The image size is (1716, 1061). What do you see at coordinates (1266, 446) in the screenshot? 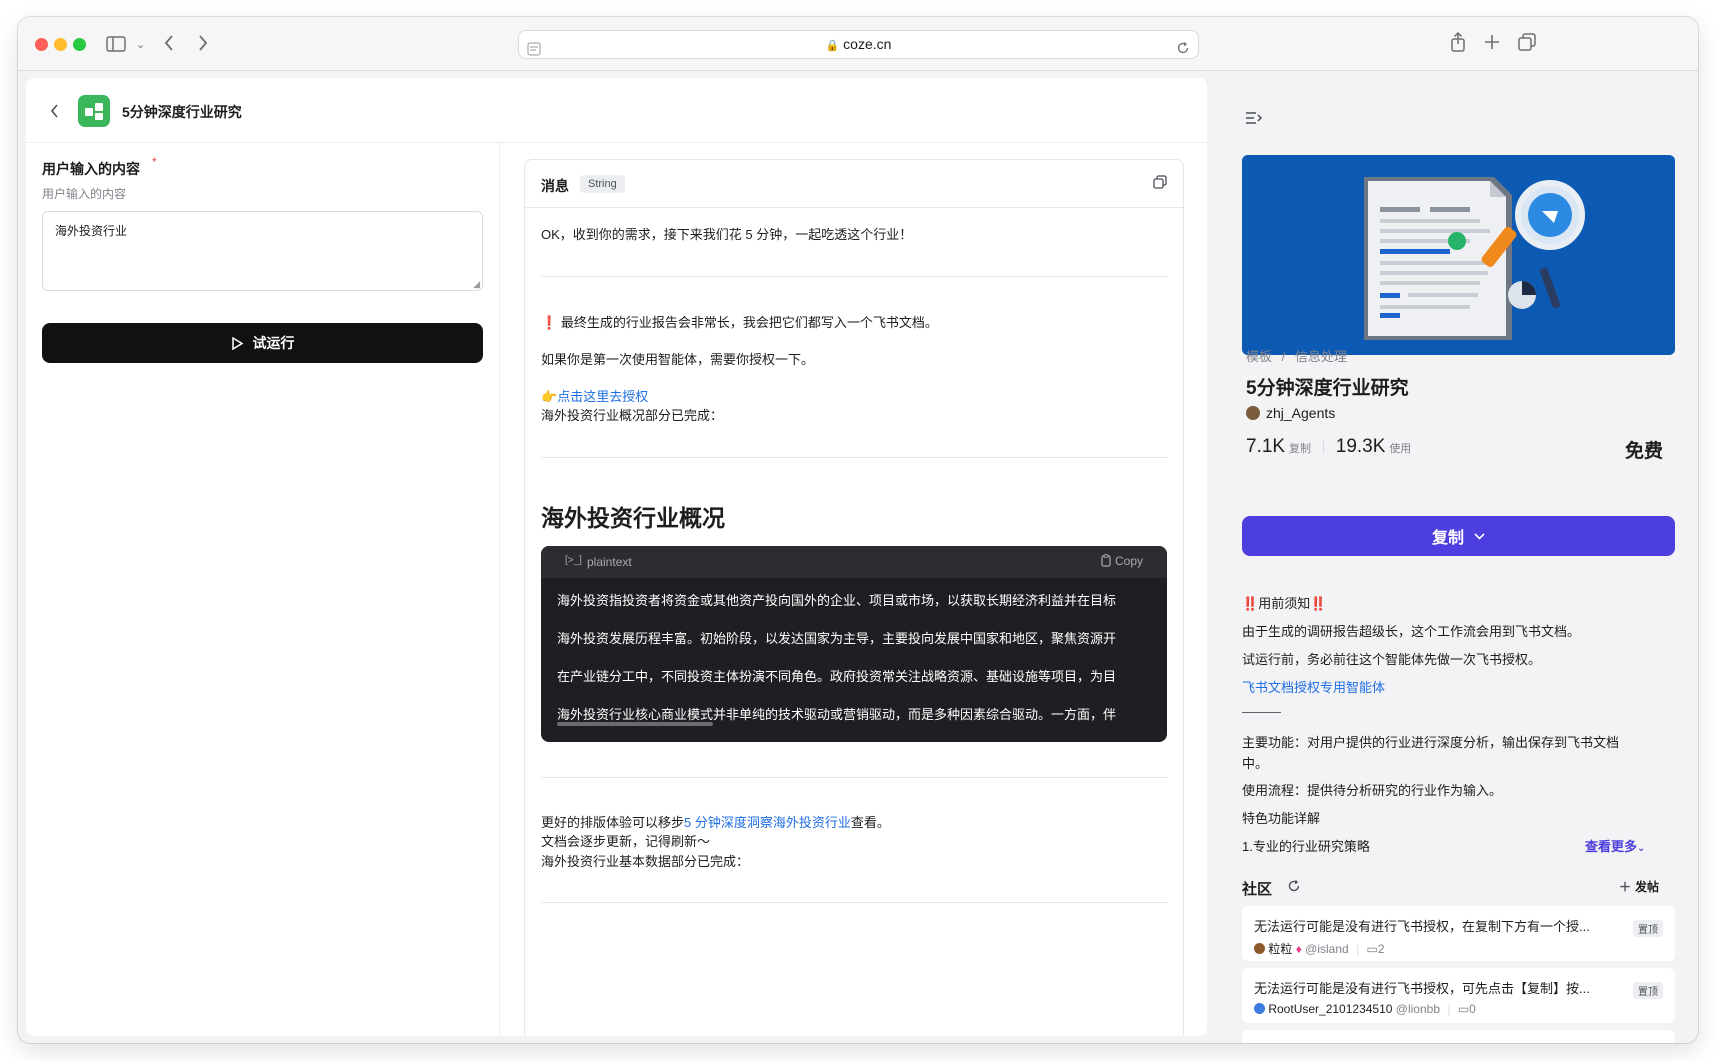
I see `copies-count: 7.1K` at bounding box center [1266, 446].